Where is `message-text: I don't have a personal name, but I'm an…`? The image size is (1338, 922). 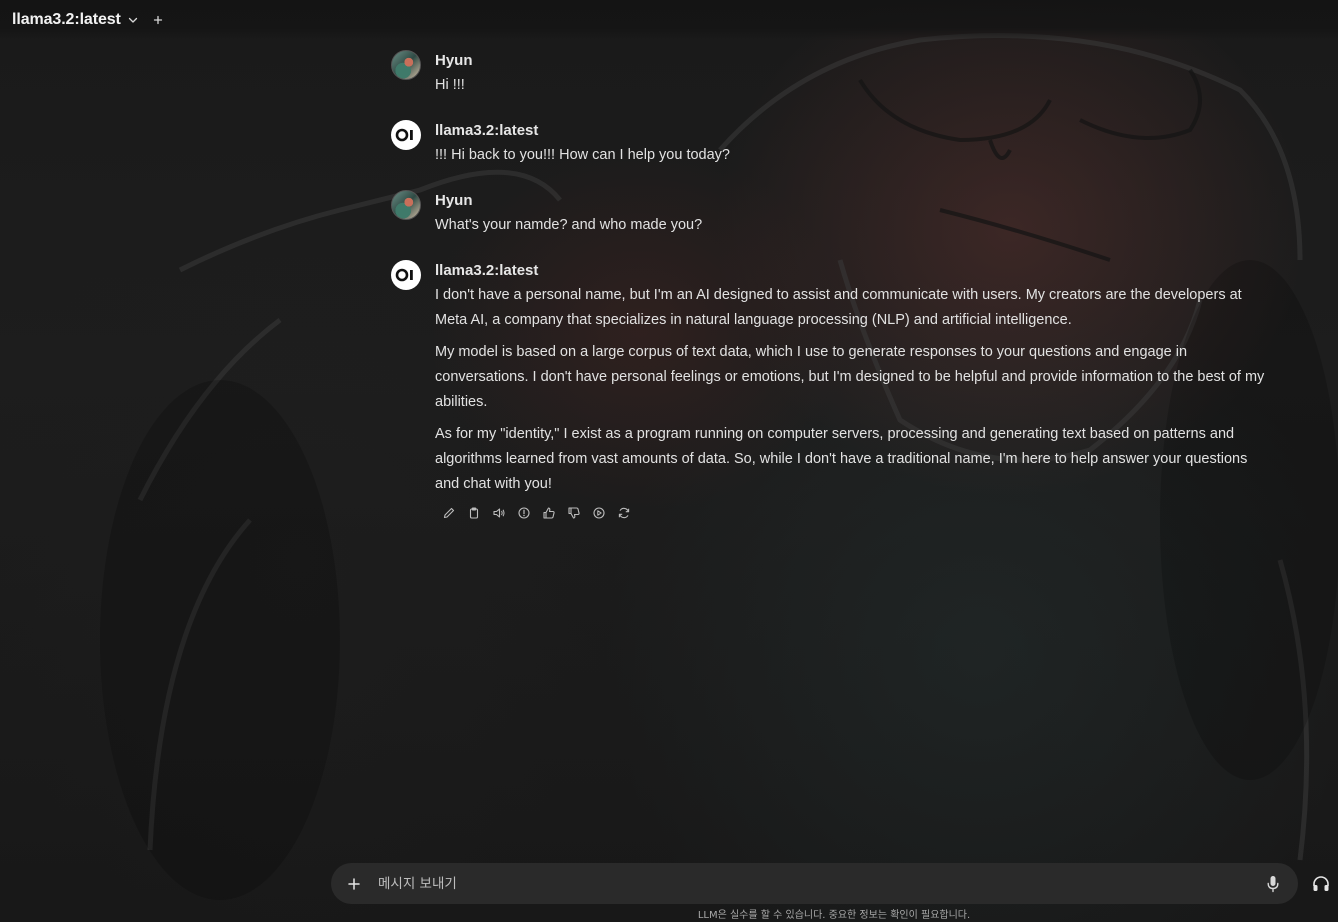 message-text: I don't have a personal name, but I'm an… is located at coordinates (850, 390).